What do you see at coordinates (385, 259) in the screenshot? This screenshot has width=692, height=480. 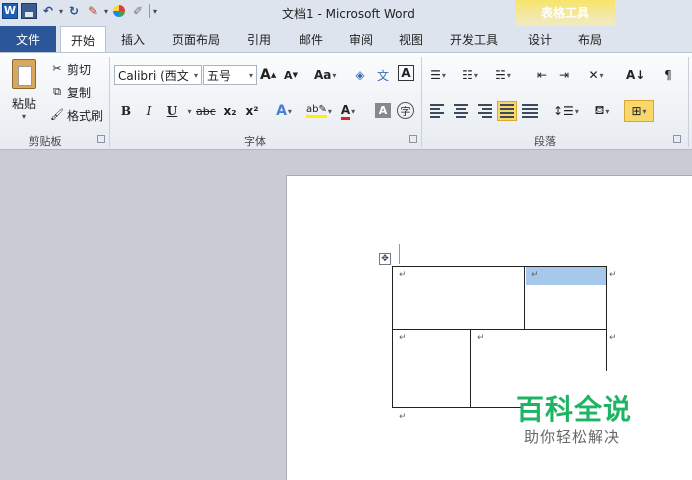 I see `table-move-handle-icon: ✥` at bounding box center [385, 259].